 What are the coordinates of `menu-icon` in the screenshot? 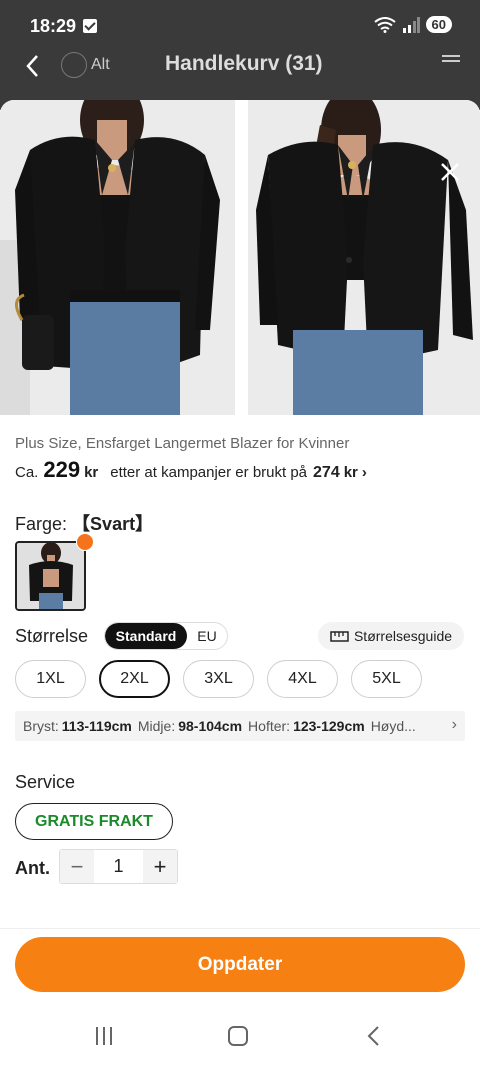 It's located at (451, 58).